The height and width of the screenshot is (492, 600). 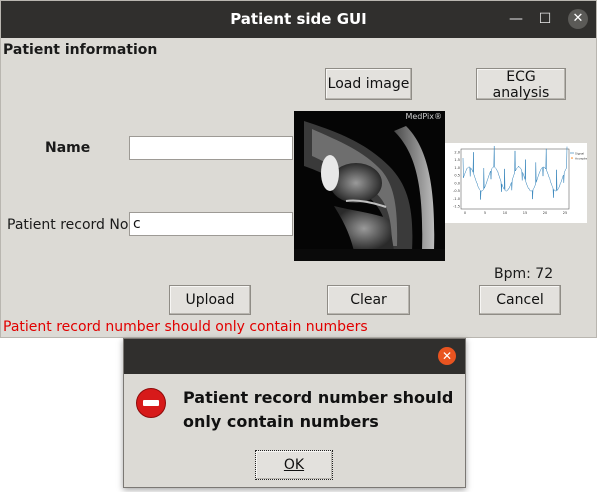 What do you see at coordinates (457, 183) in the screenshot?
I see `ecg-y-tick-label: 0.0` at bounding box center [457, 183].